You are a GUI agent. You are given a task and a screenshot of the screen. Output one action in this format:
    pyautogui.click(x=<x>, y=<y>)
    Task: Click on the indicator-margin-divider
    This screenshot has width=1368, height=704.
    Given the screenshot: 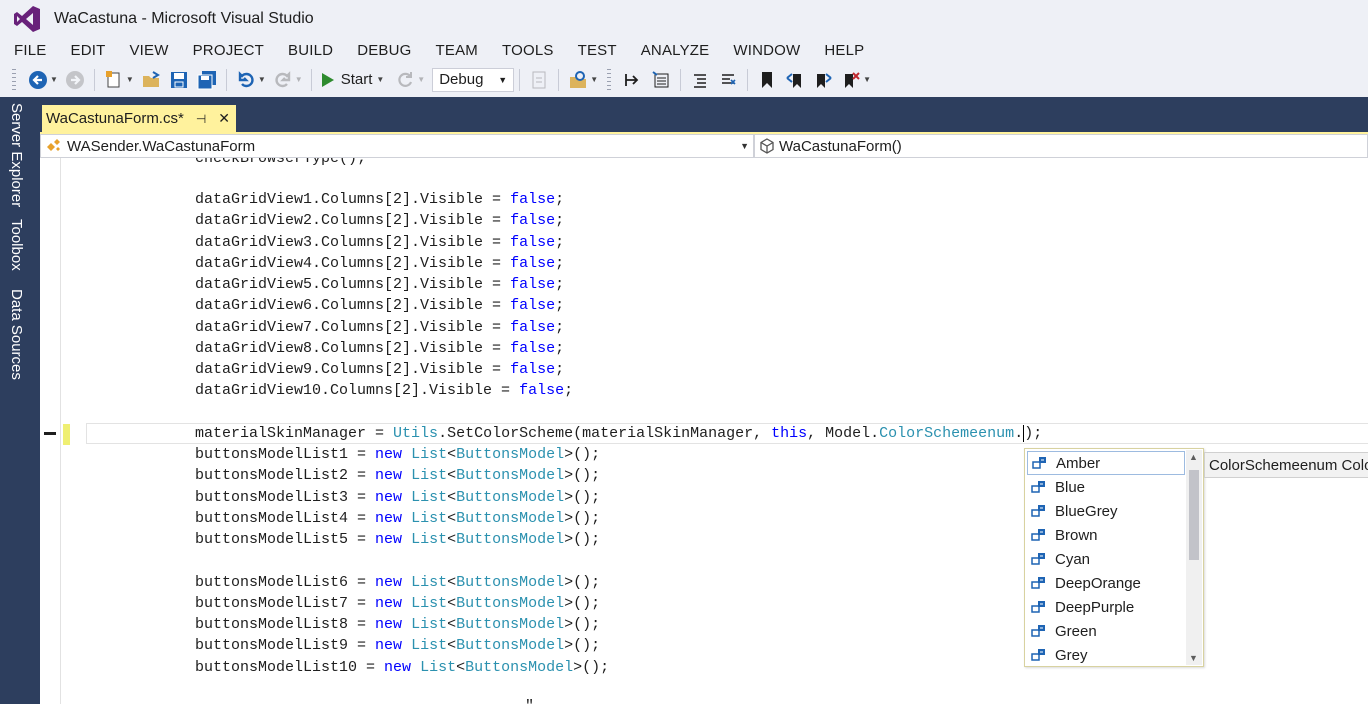 What is the action you would take?
    pyautogui.click(x=60, y=431)
    